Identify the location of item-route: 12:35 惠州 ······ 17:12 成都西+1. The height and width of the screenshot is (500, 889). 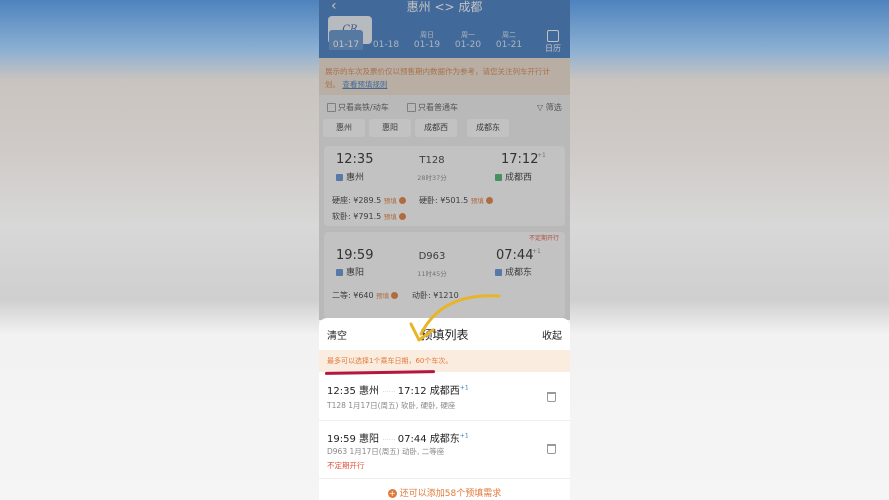
(398, 390).